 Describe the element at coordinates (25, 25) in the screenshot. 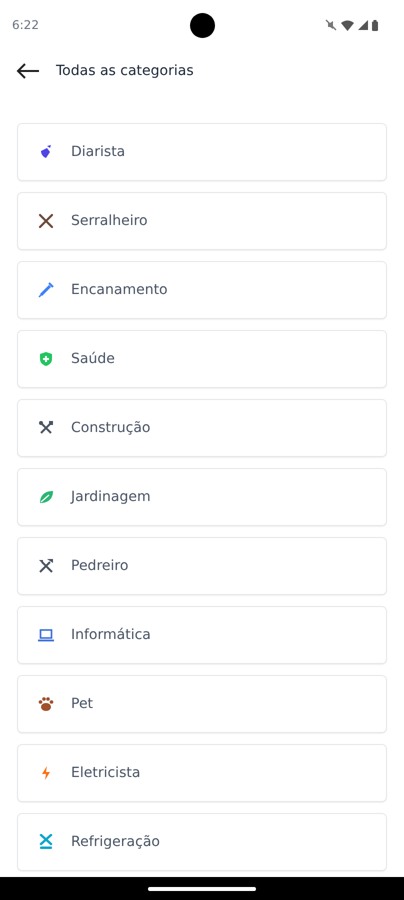

I see `status-time: 6:22` at that location.